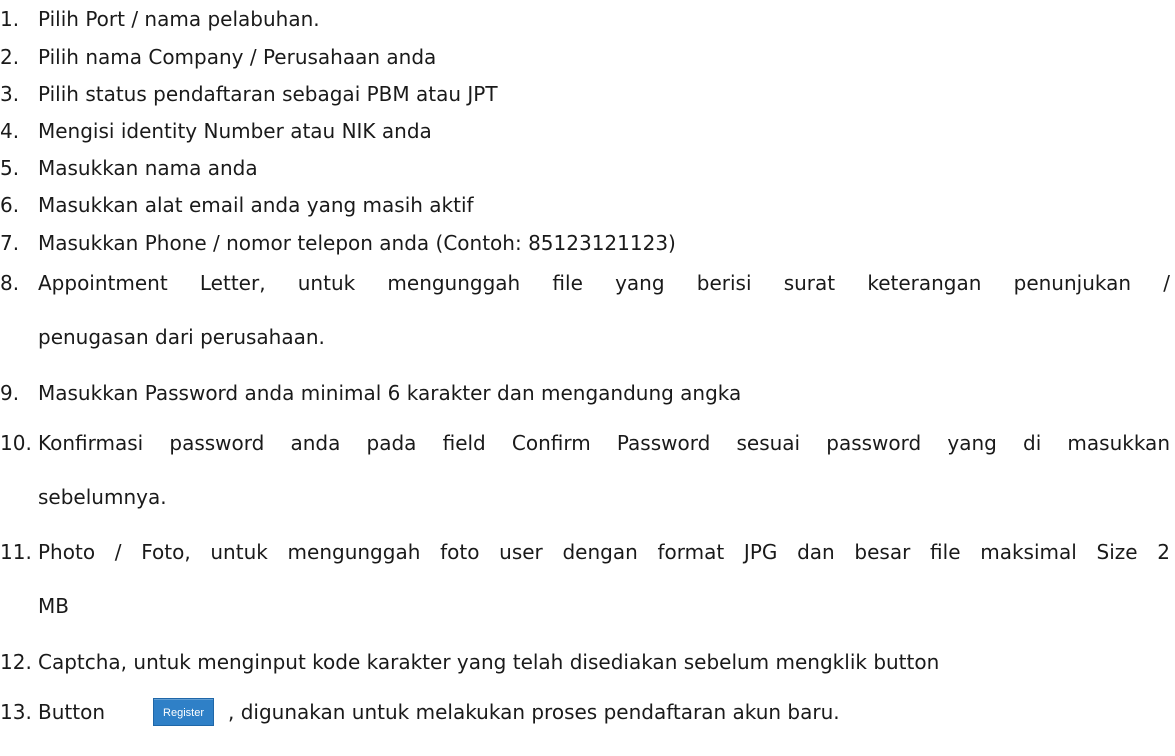  Describe the element at coordinates (10, 205) in the screenshot. I see `item-number: 6.` at that location.